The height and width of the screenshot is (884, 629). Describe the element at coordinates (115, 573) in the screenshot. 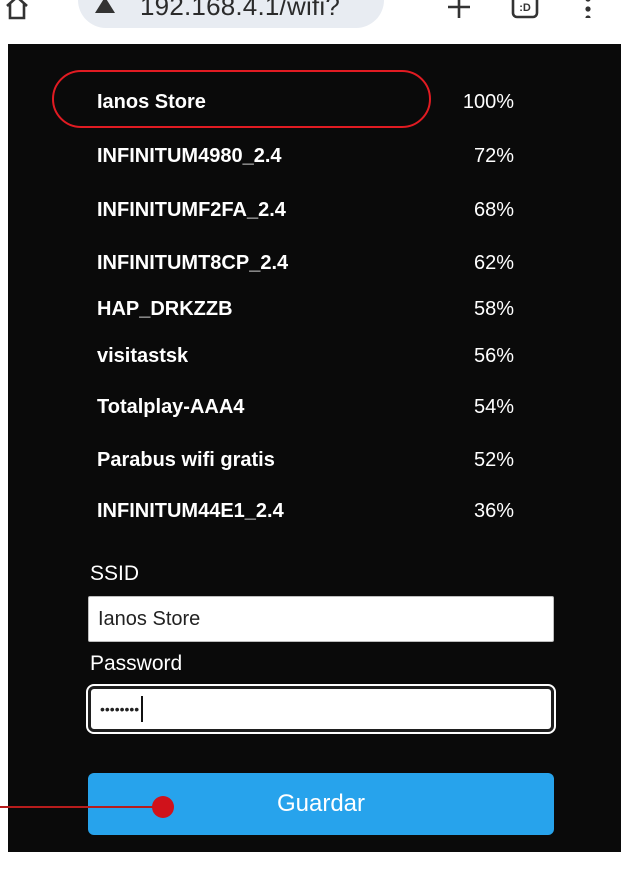

I see `ssid-label: SSID` at that location.